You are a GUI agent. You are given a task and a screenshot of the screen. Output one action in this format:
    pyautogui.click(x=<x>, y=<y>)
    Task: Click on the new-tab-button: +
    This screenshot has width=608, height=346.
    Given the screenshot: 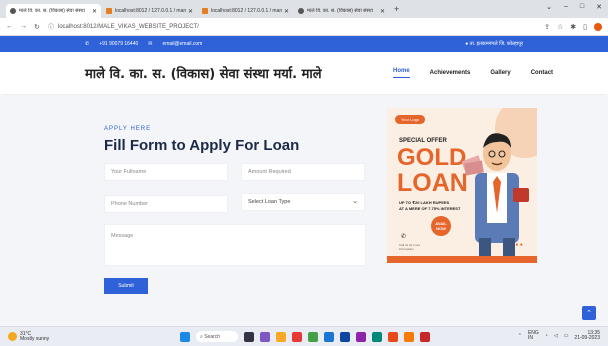 What is the action you would take?
    pyautogui.click(x=396, y=9)
    